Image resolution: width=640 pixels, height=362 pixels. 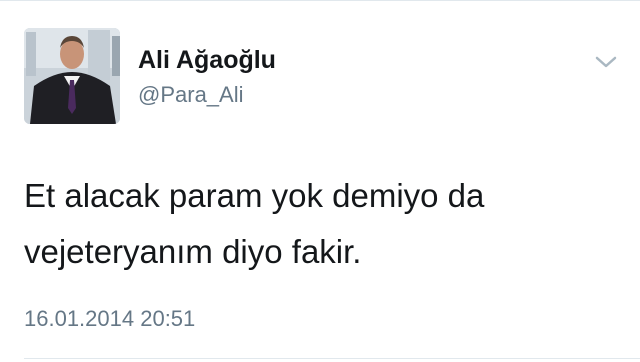 I want to click on author-name: Ali Ağaoğlu, so click(x=207, y=60).